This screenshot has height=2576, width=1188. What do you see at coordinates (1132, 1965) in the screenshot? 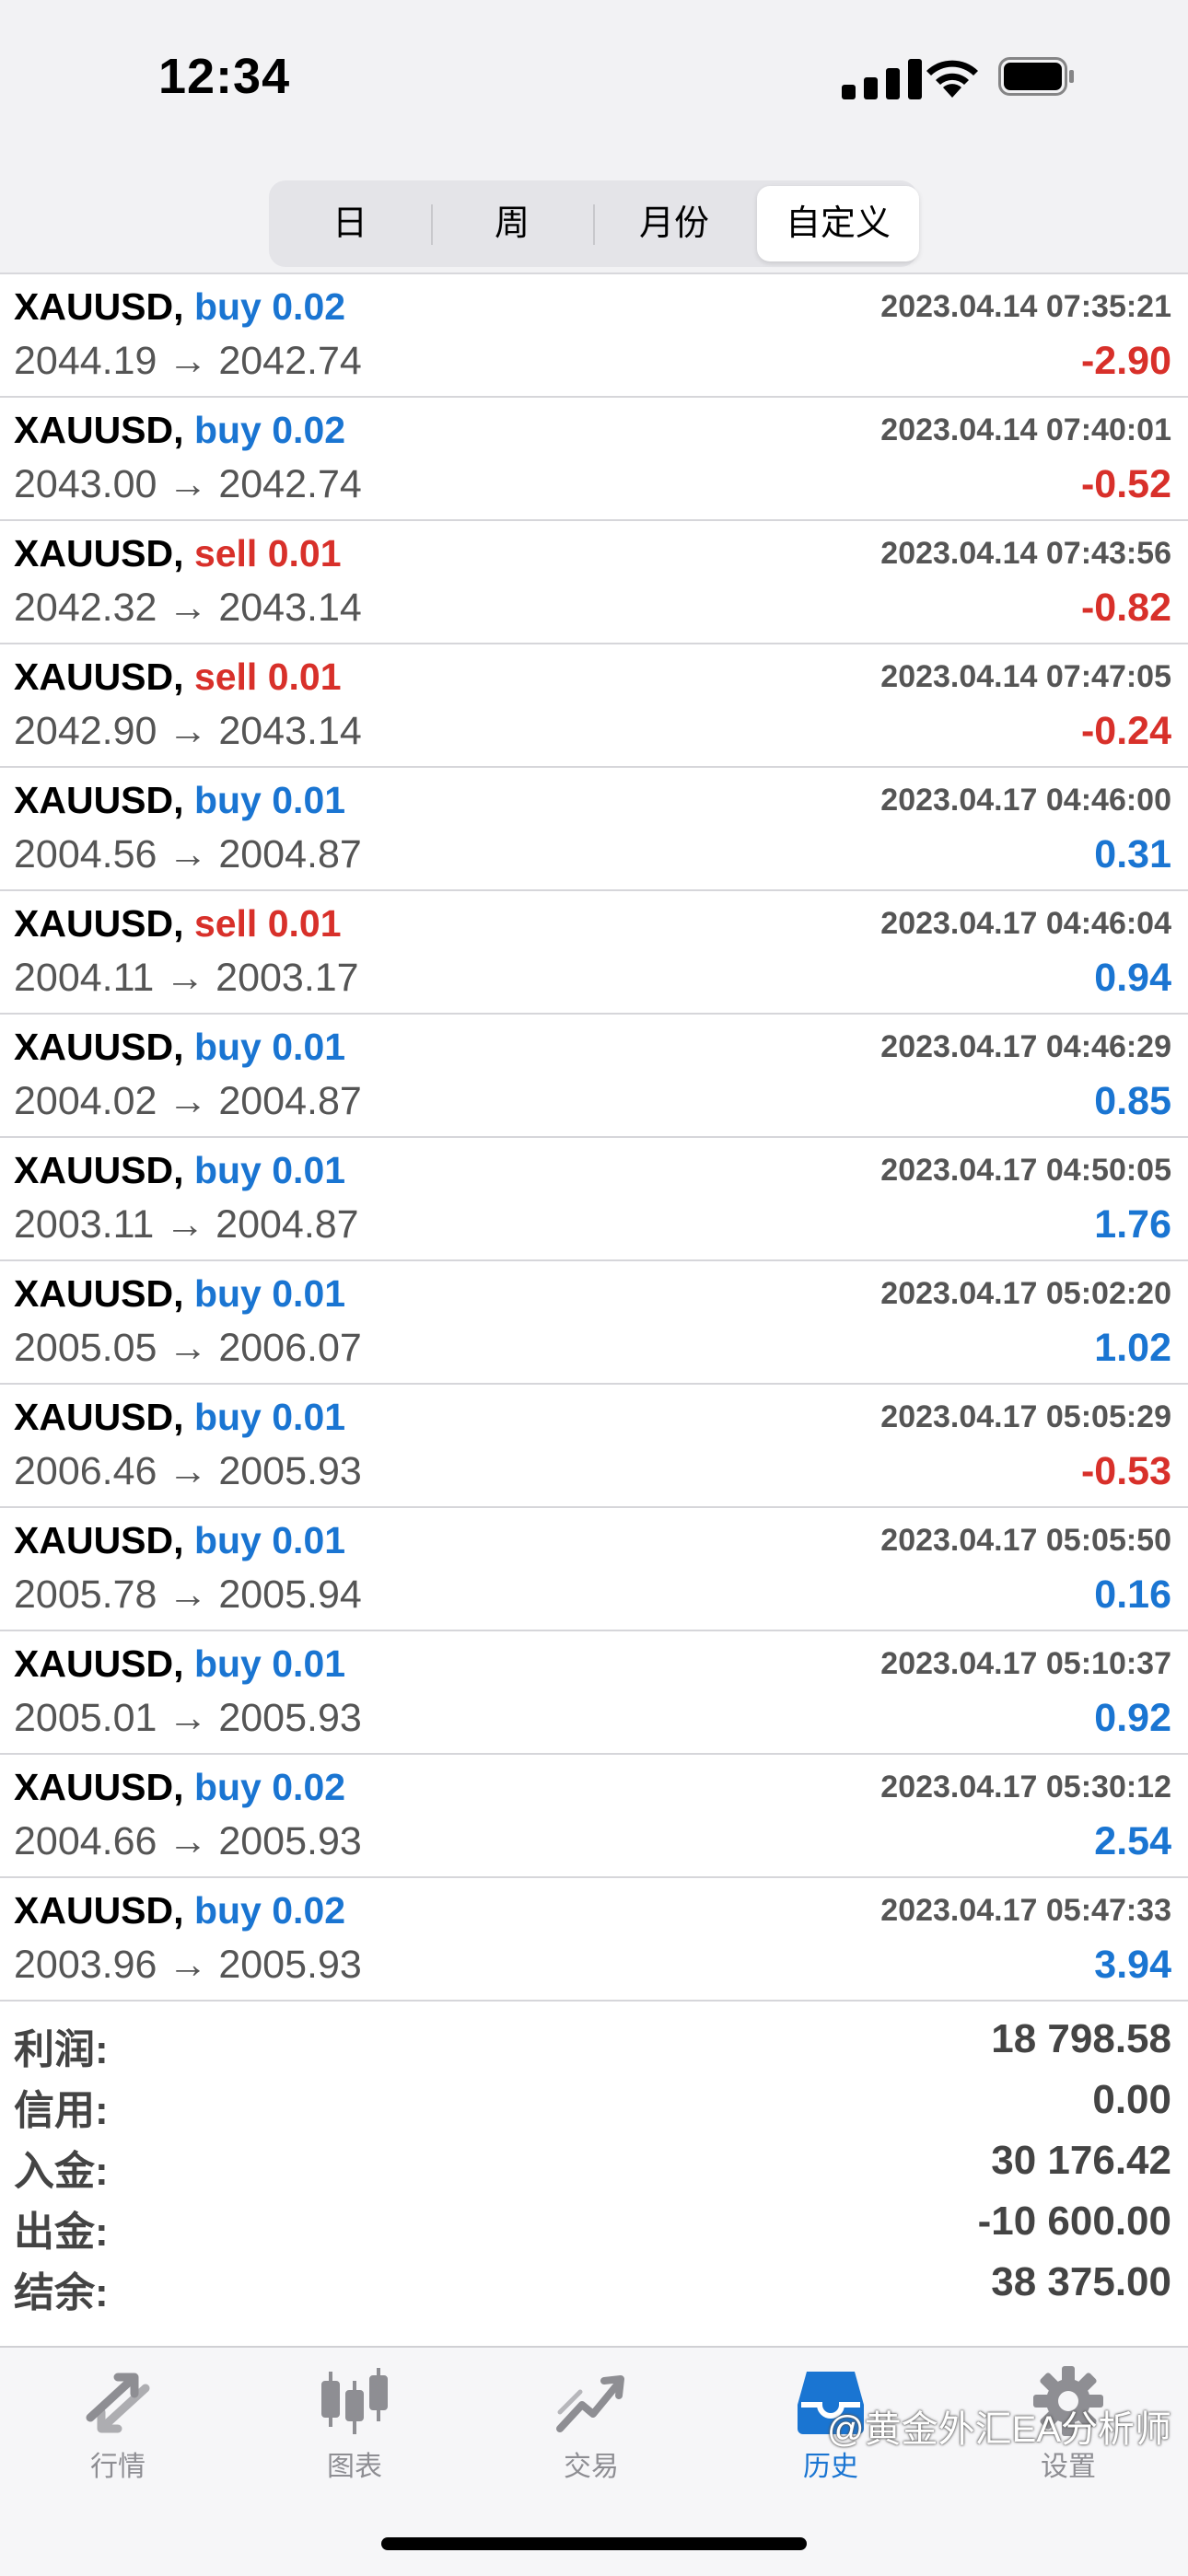
I see `trade-profit: 3.94` at bounding box center [1132, 1965].